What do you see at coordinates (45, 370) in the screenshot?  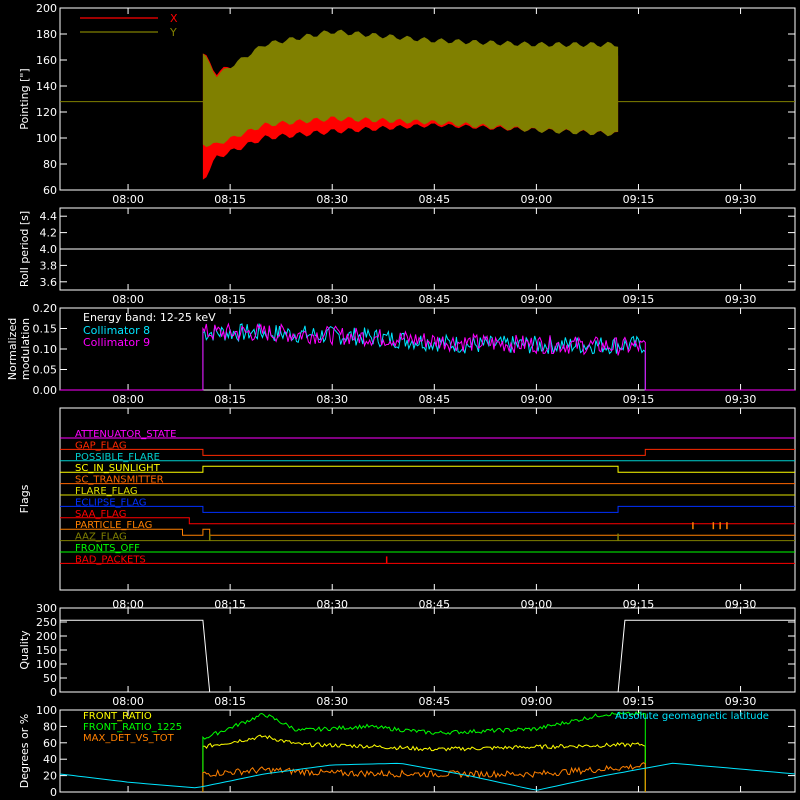 I see `y-tick-label: 0.05` at bounding box center [45, 370].